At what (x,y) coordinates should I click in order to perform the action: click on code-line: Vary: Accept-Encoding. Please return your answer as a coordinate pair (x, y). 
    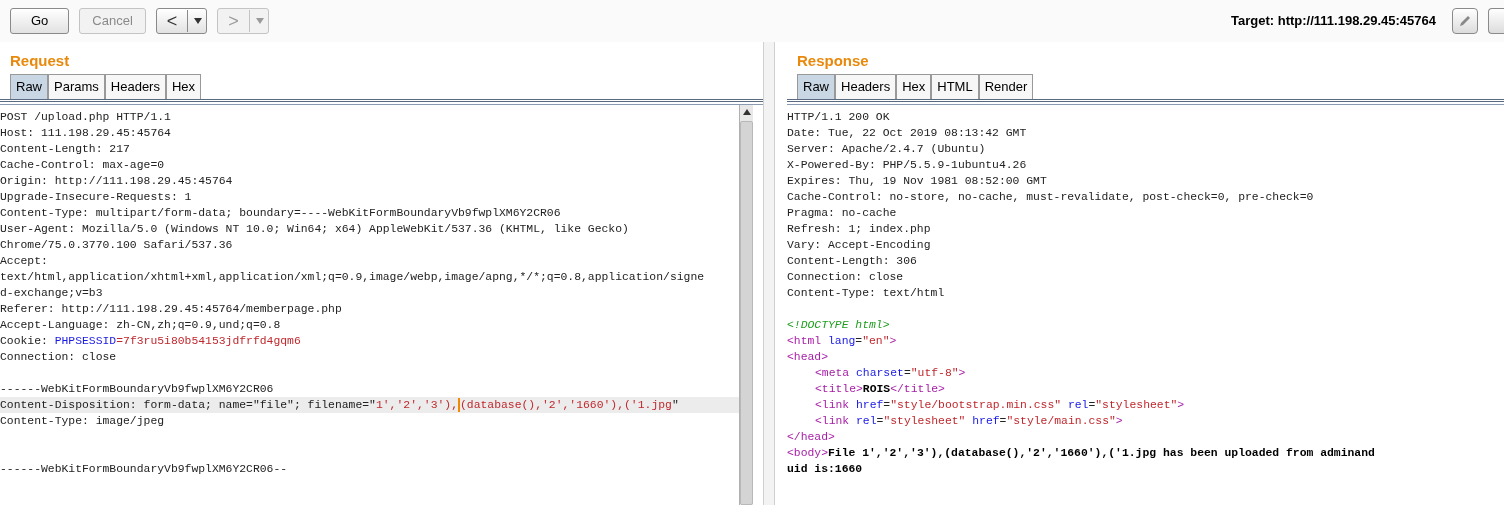
    Looking at the image, I should click on (859, 245).